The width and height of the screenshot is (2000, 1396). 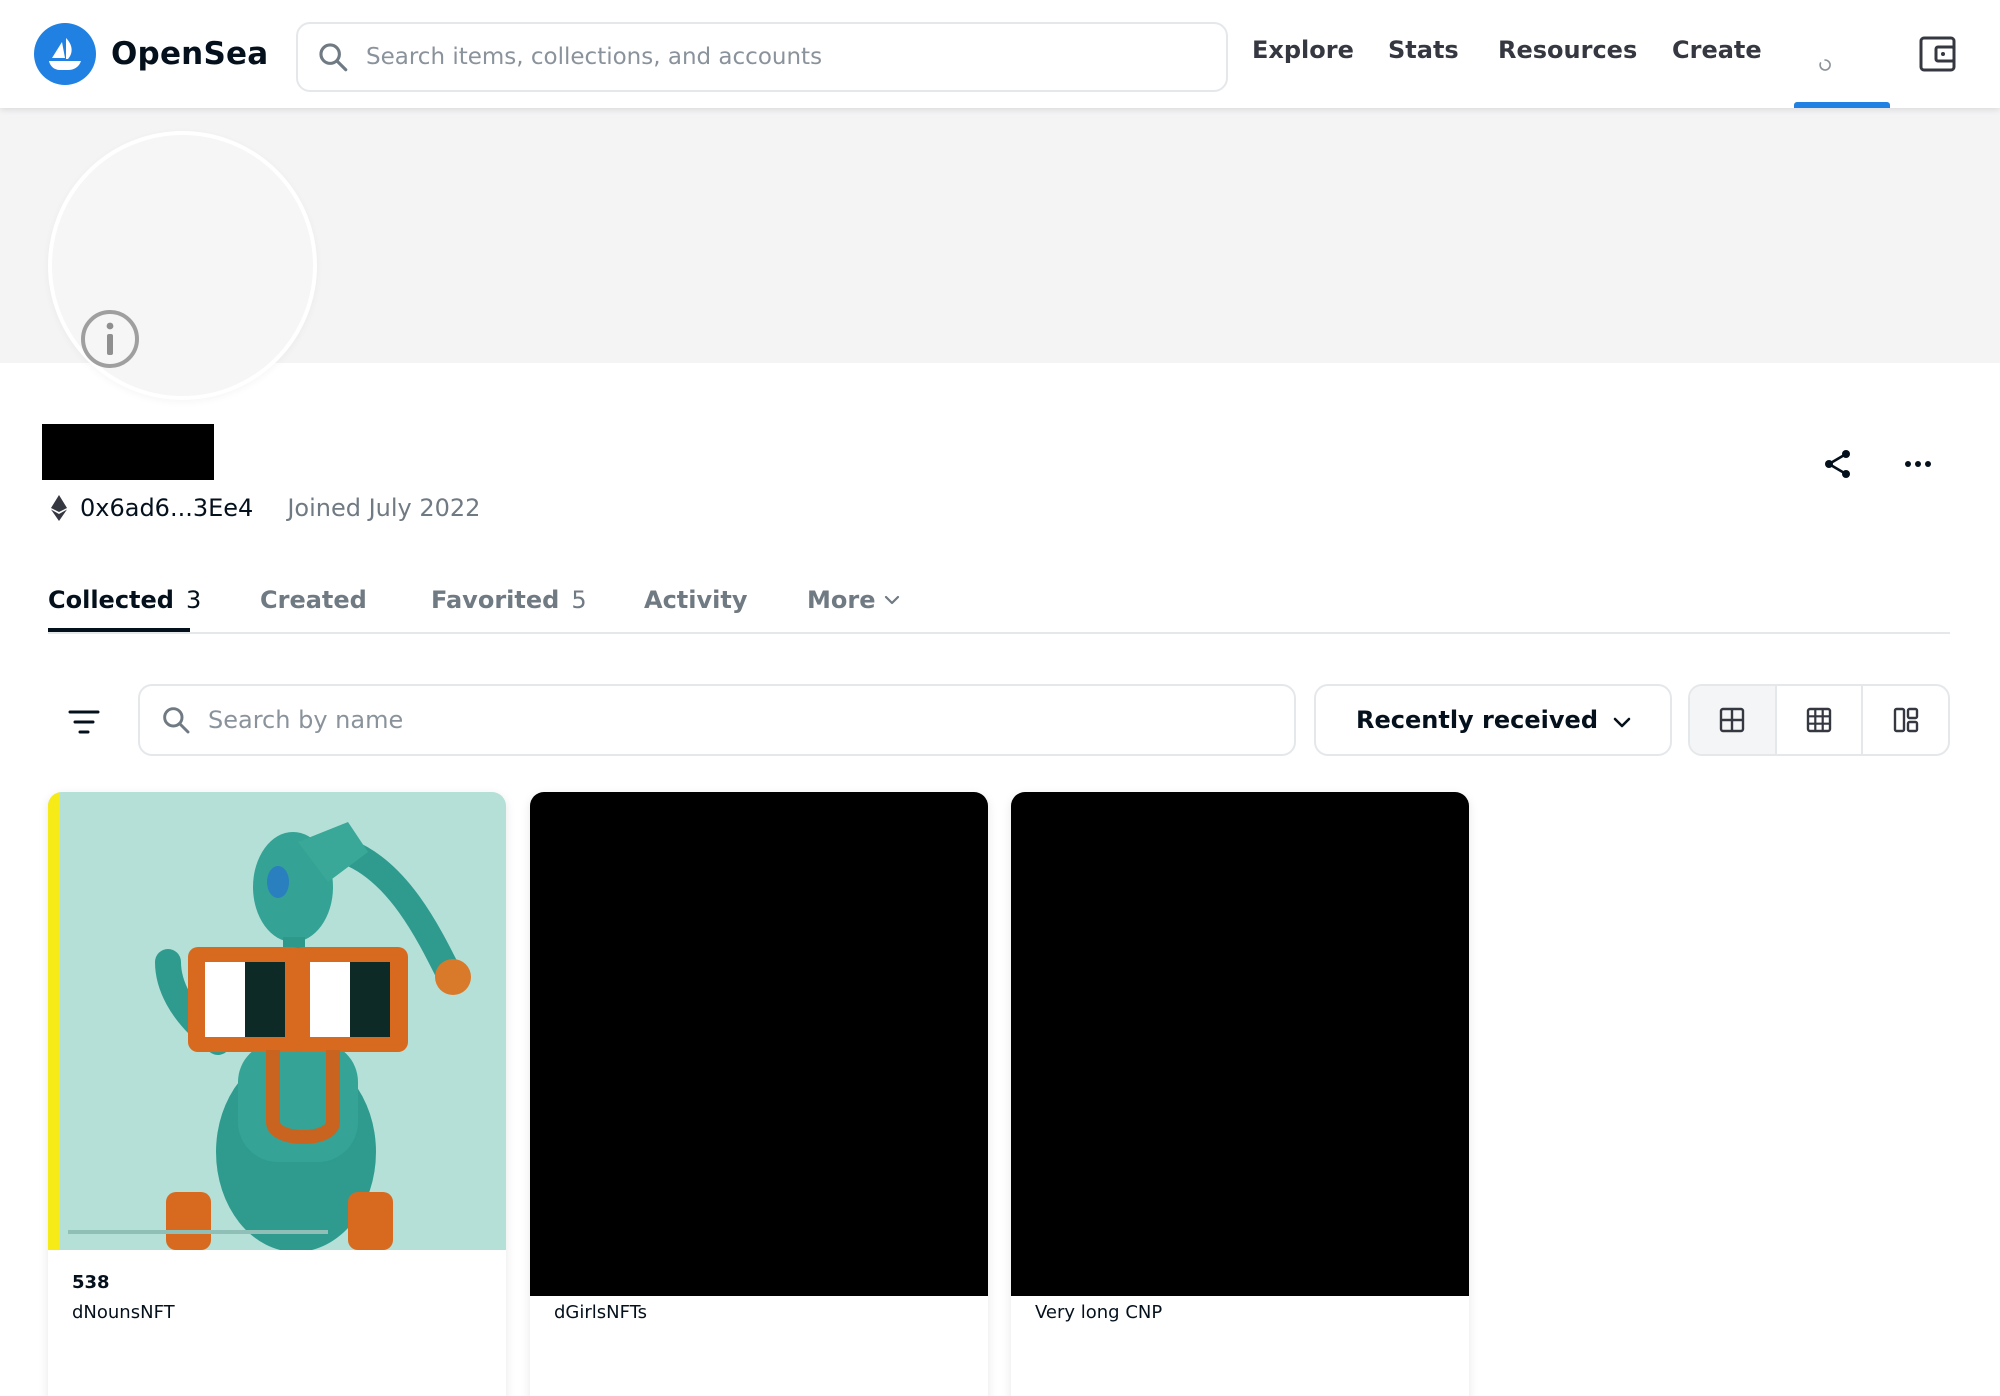 I want to click on nft-card: 538 dNounsNFT, so click(x=277, y=1094).